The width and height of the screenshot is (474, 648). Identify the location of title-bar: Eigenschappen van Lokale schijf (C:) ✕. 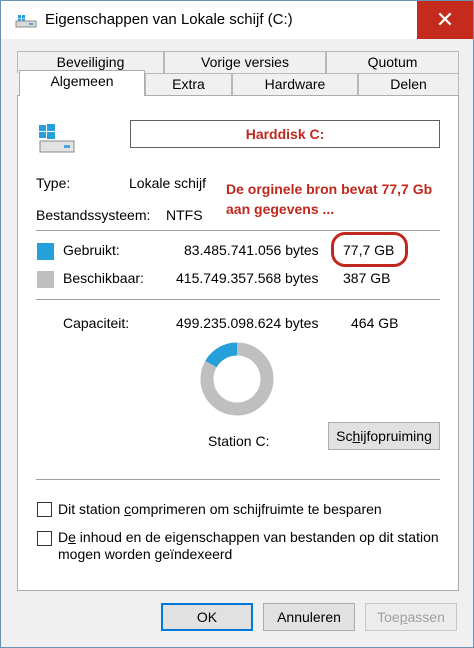
(237, 20).